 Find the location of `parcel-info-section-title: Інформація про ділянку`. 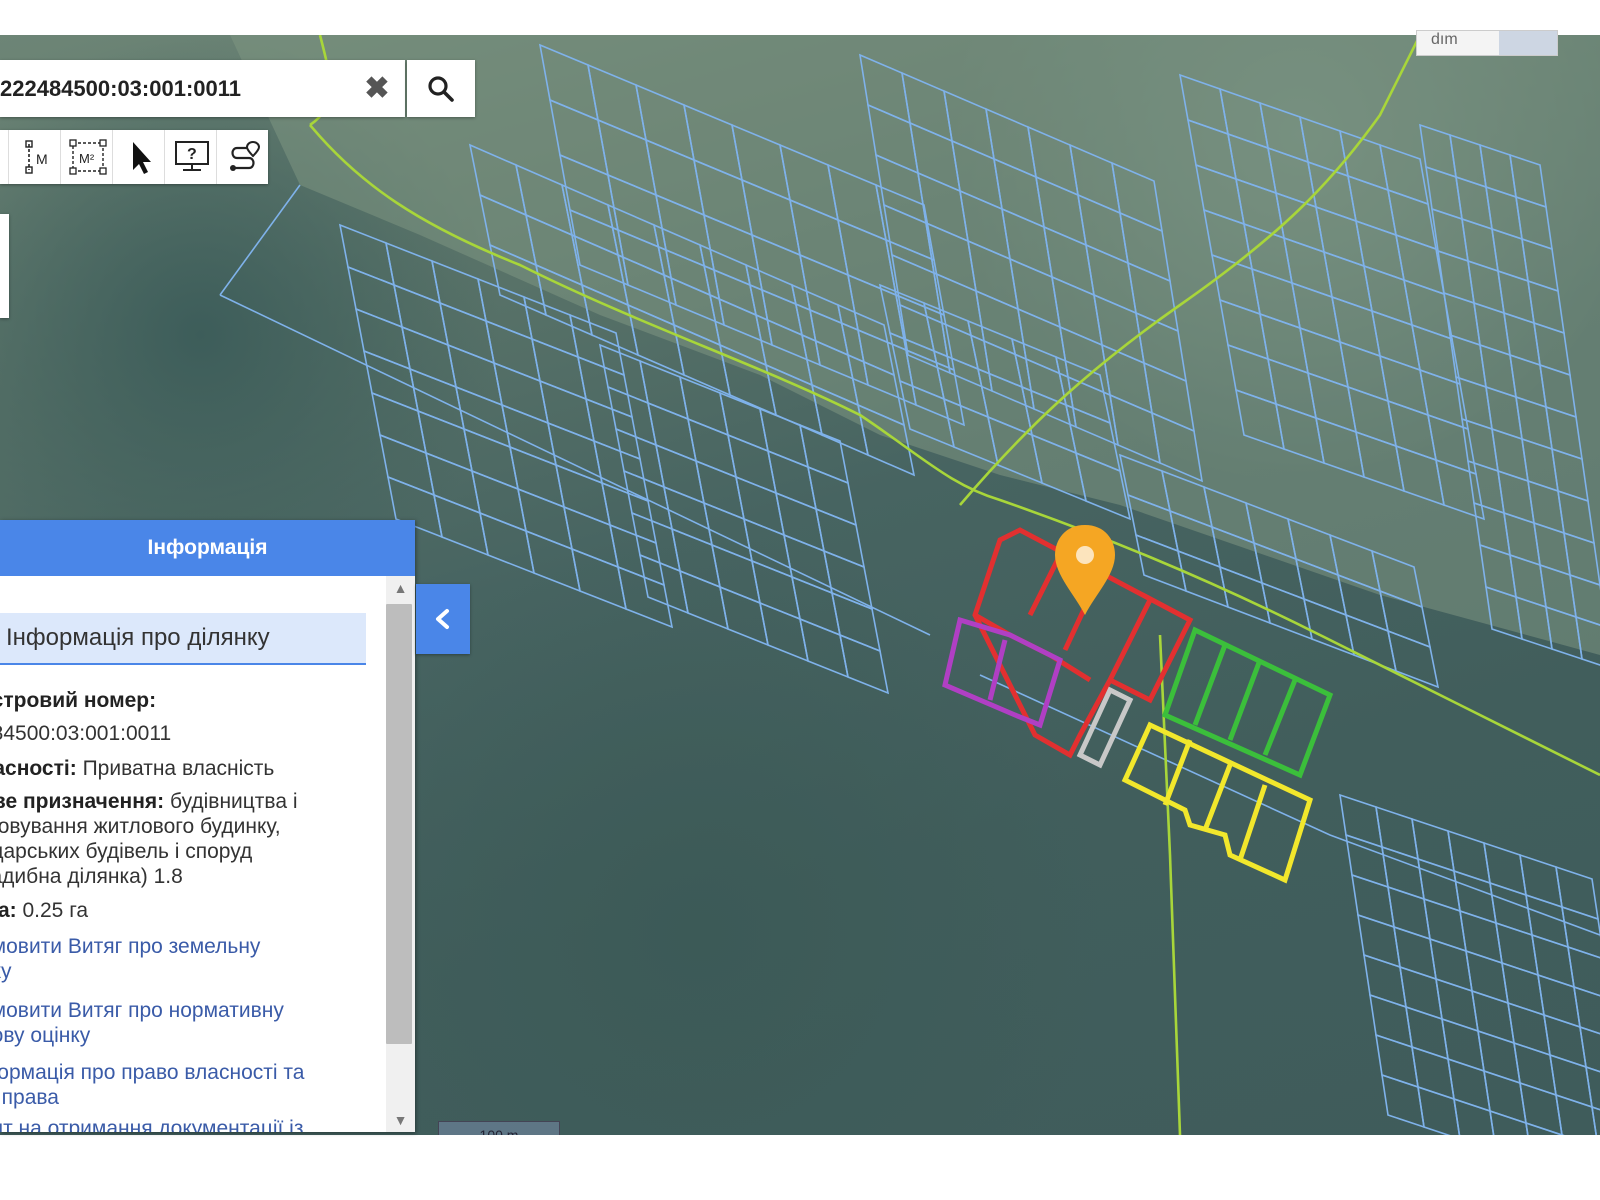

parcel-info-section-title: Інформація про ділянку is located at coordinates (183, 639).